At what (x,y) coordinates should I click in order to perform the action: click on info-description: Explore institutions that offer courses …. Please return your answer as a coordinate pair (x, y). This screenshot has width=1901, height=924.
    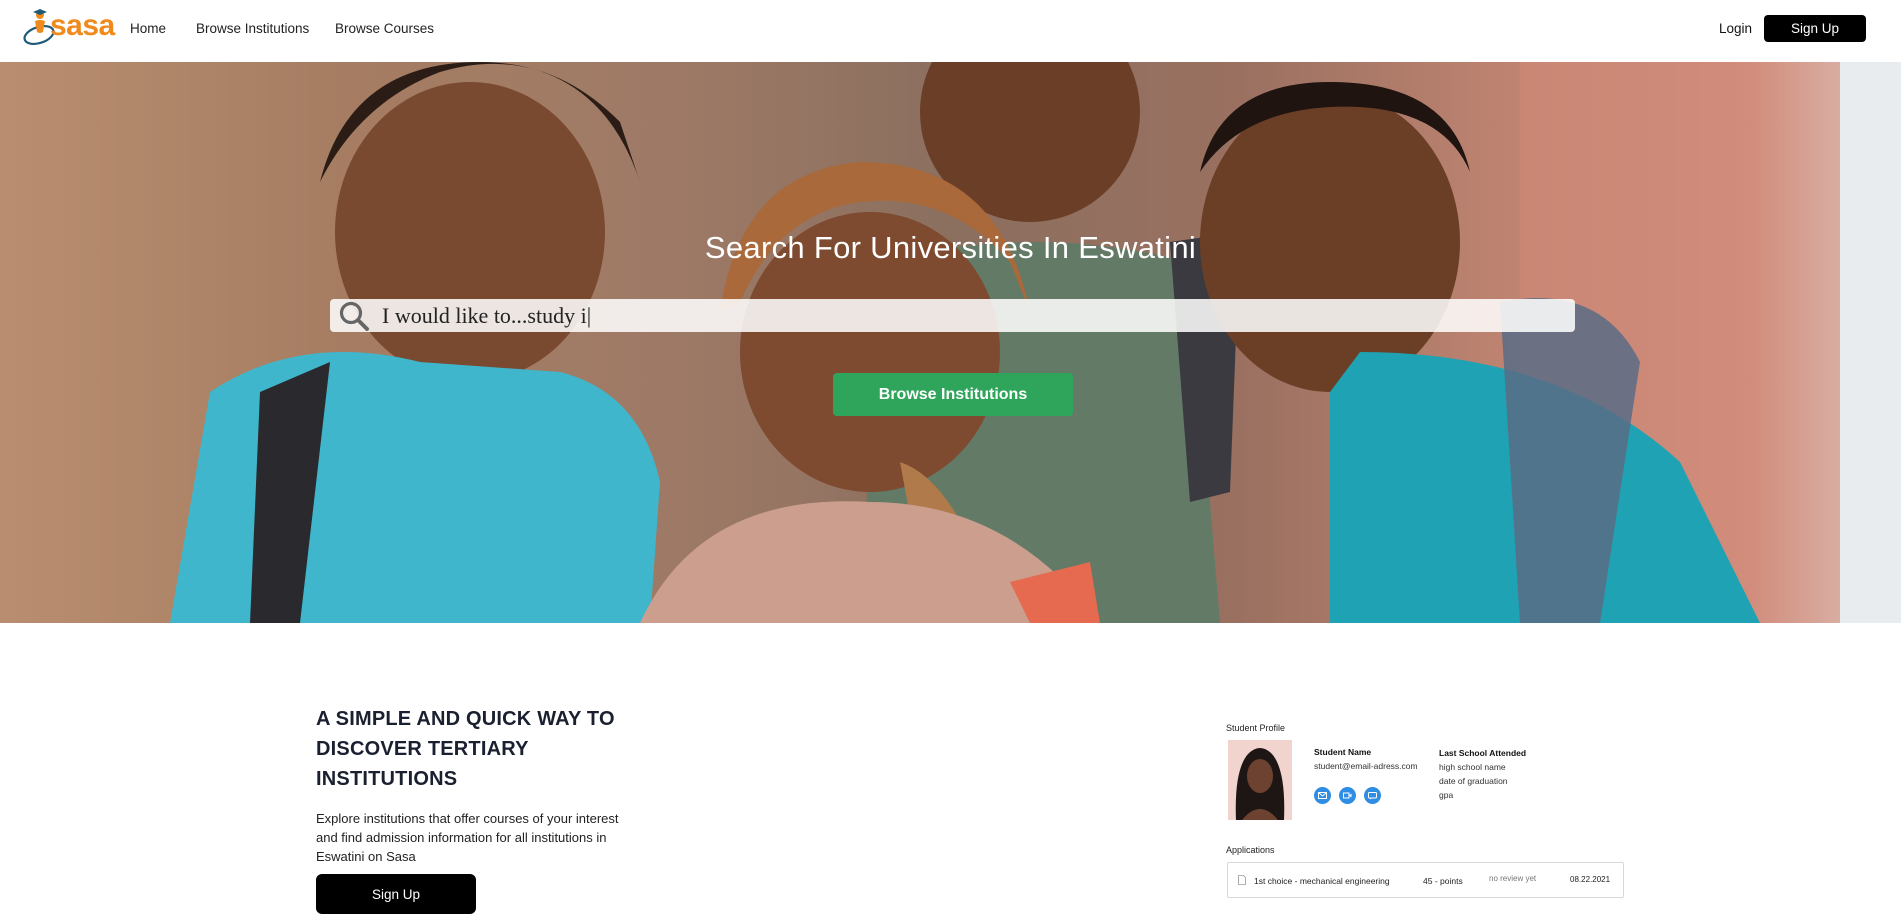
    Looking at the image, I should click on (467, 837).